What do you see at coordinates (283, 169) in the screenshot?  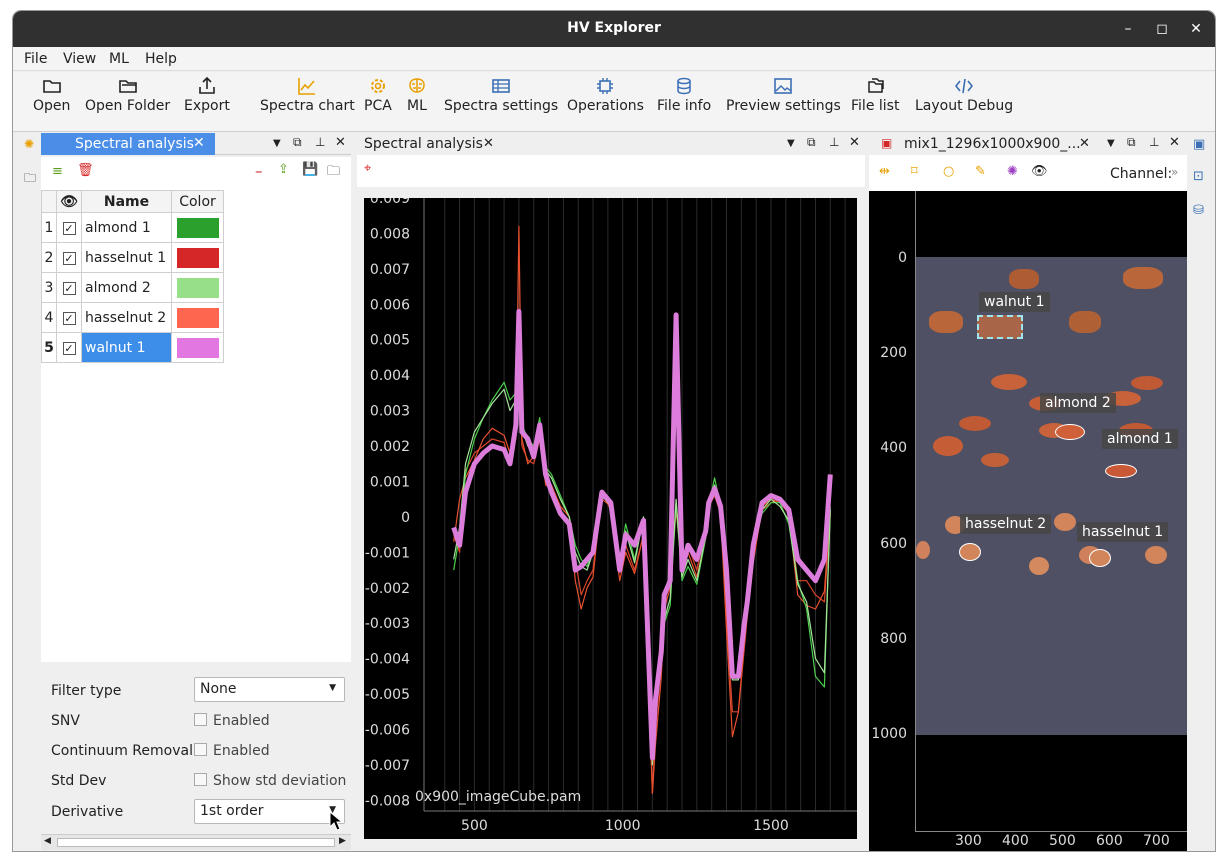 I see `upload-icon: ⇪` at bounding box center [283, 169].